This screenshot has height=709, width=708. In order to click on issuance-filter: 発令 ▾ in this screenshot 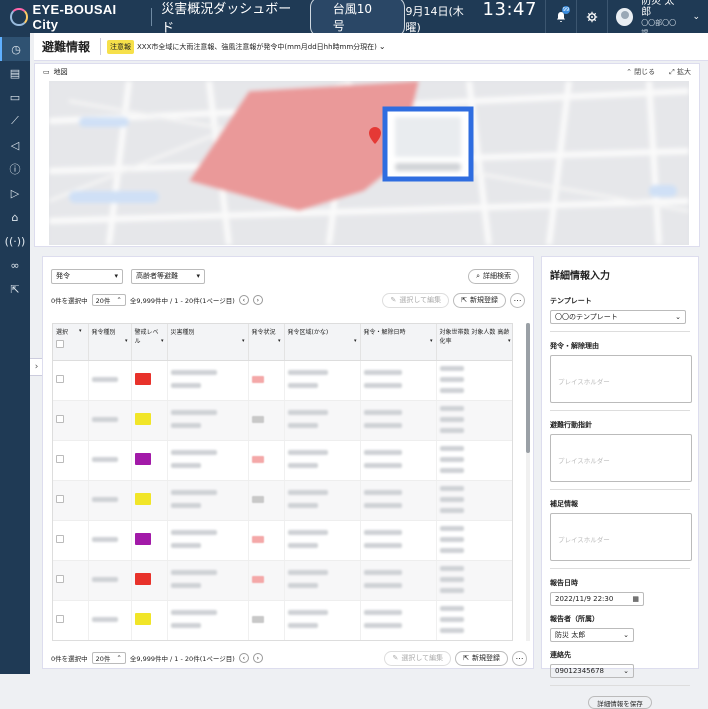, I will do `click(87, 276)`.